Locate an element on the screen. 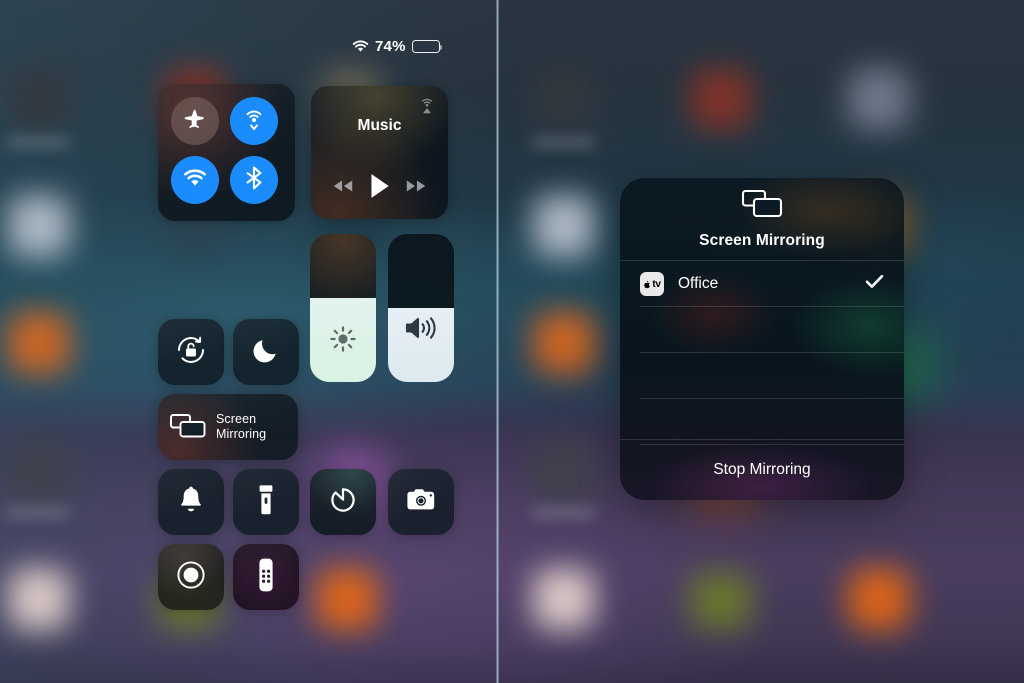 The width and height of the screenshot is (1024, 683). stop-mirroring-button: Stop Mirroring is located at coordinates (762, 470).